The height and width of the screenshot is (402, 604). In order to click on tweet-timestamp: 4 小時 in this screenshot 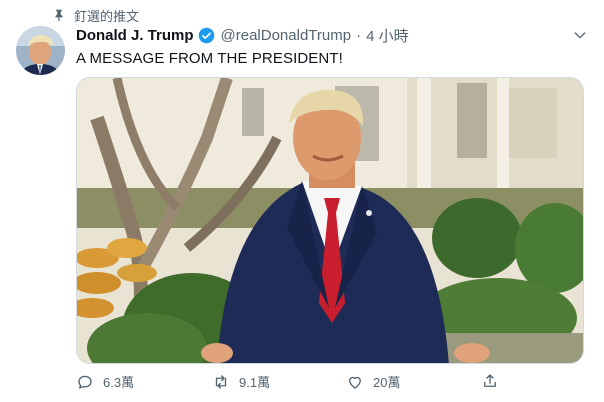, I will do `click(387, 35)`.